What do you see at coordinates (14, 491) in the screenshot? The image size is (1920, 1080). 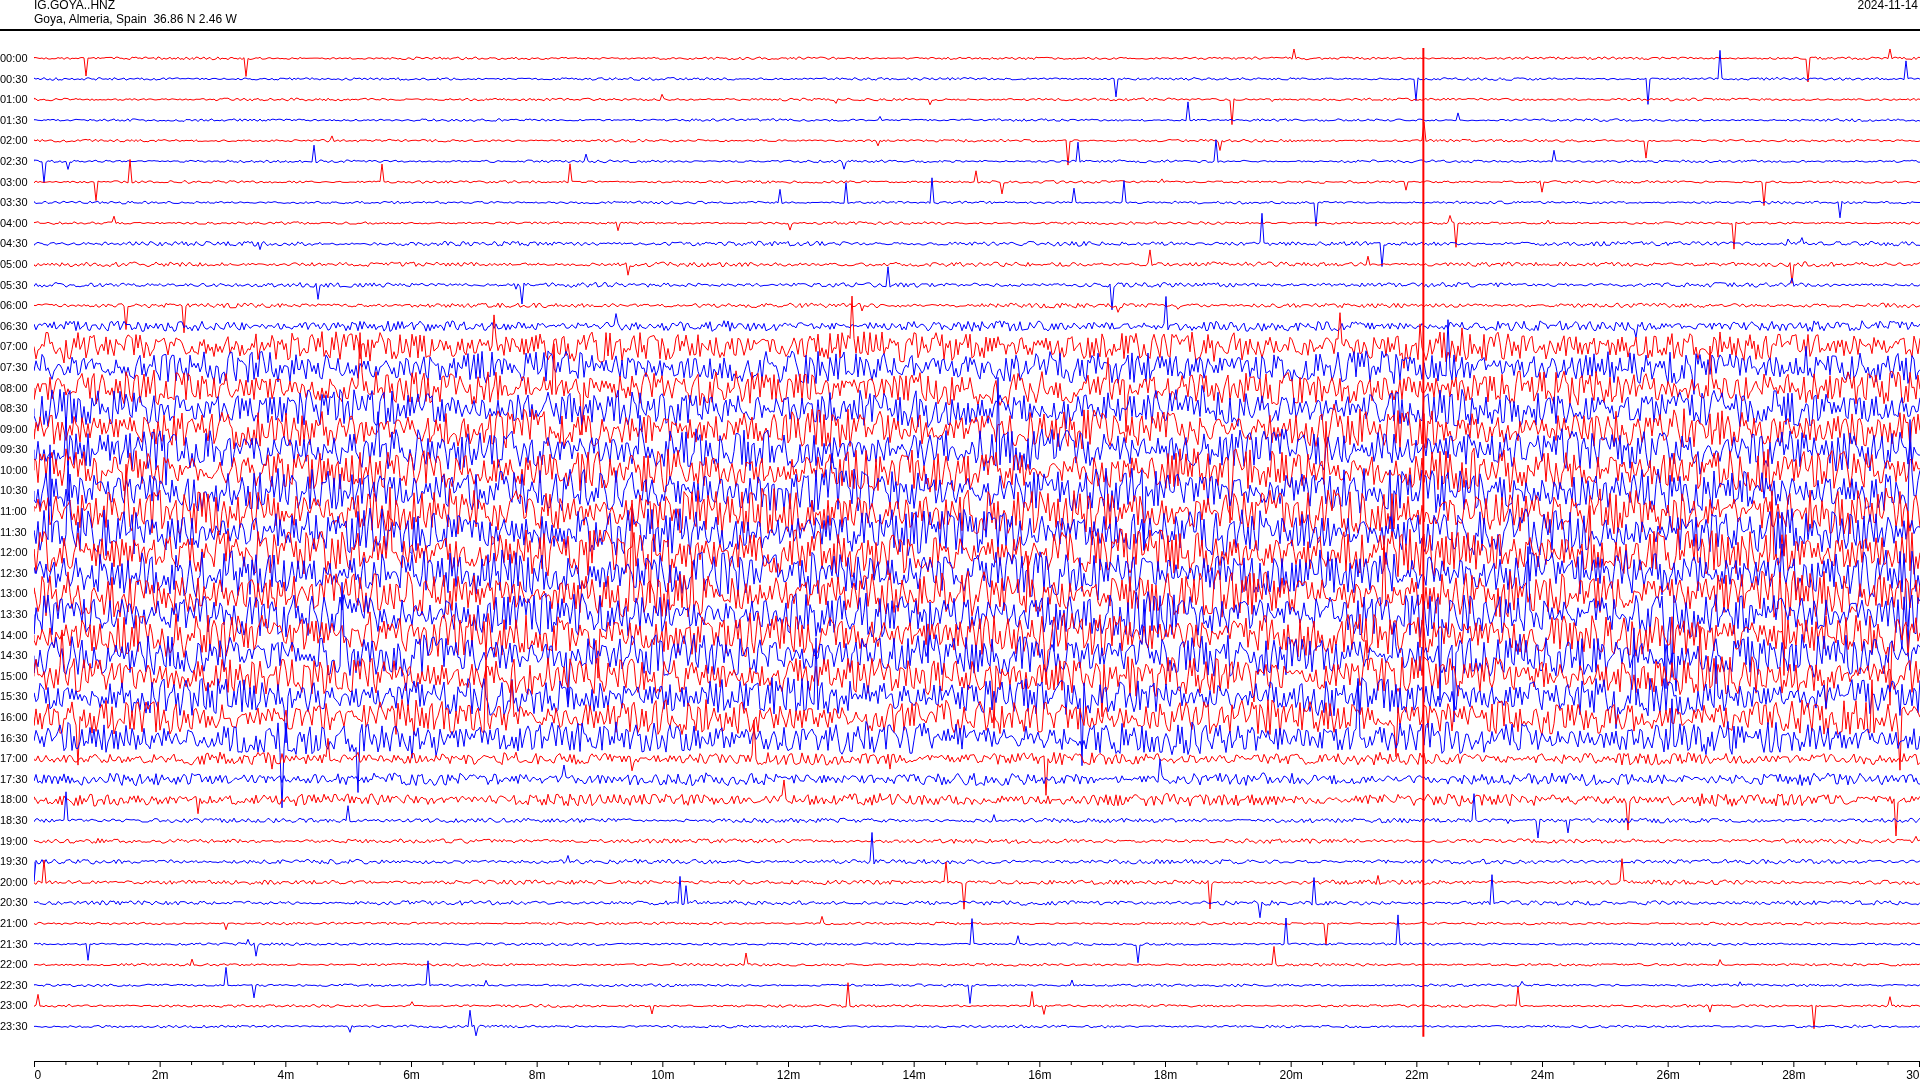 I see `time-label: 10:30` at bounding box center [14, 491].